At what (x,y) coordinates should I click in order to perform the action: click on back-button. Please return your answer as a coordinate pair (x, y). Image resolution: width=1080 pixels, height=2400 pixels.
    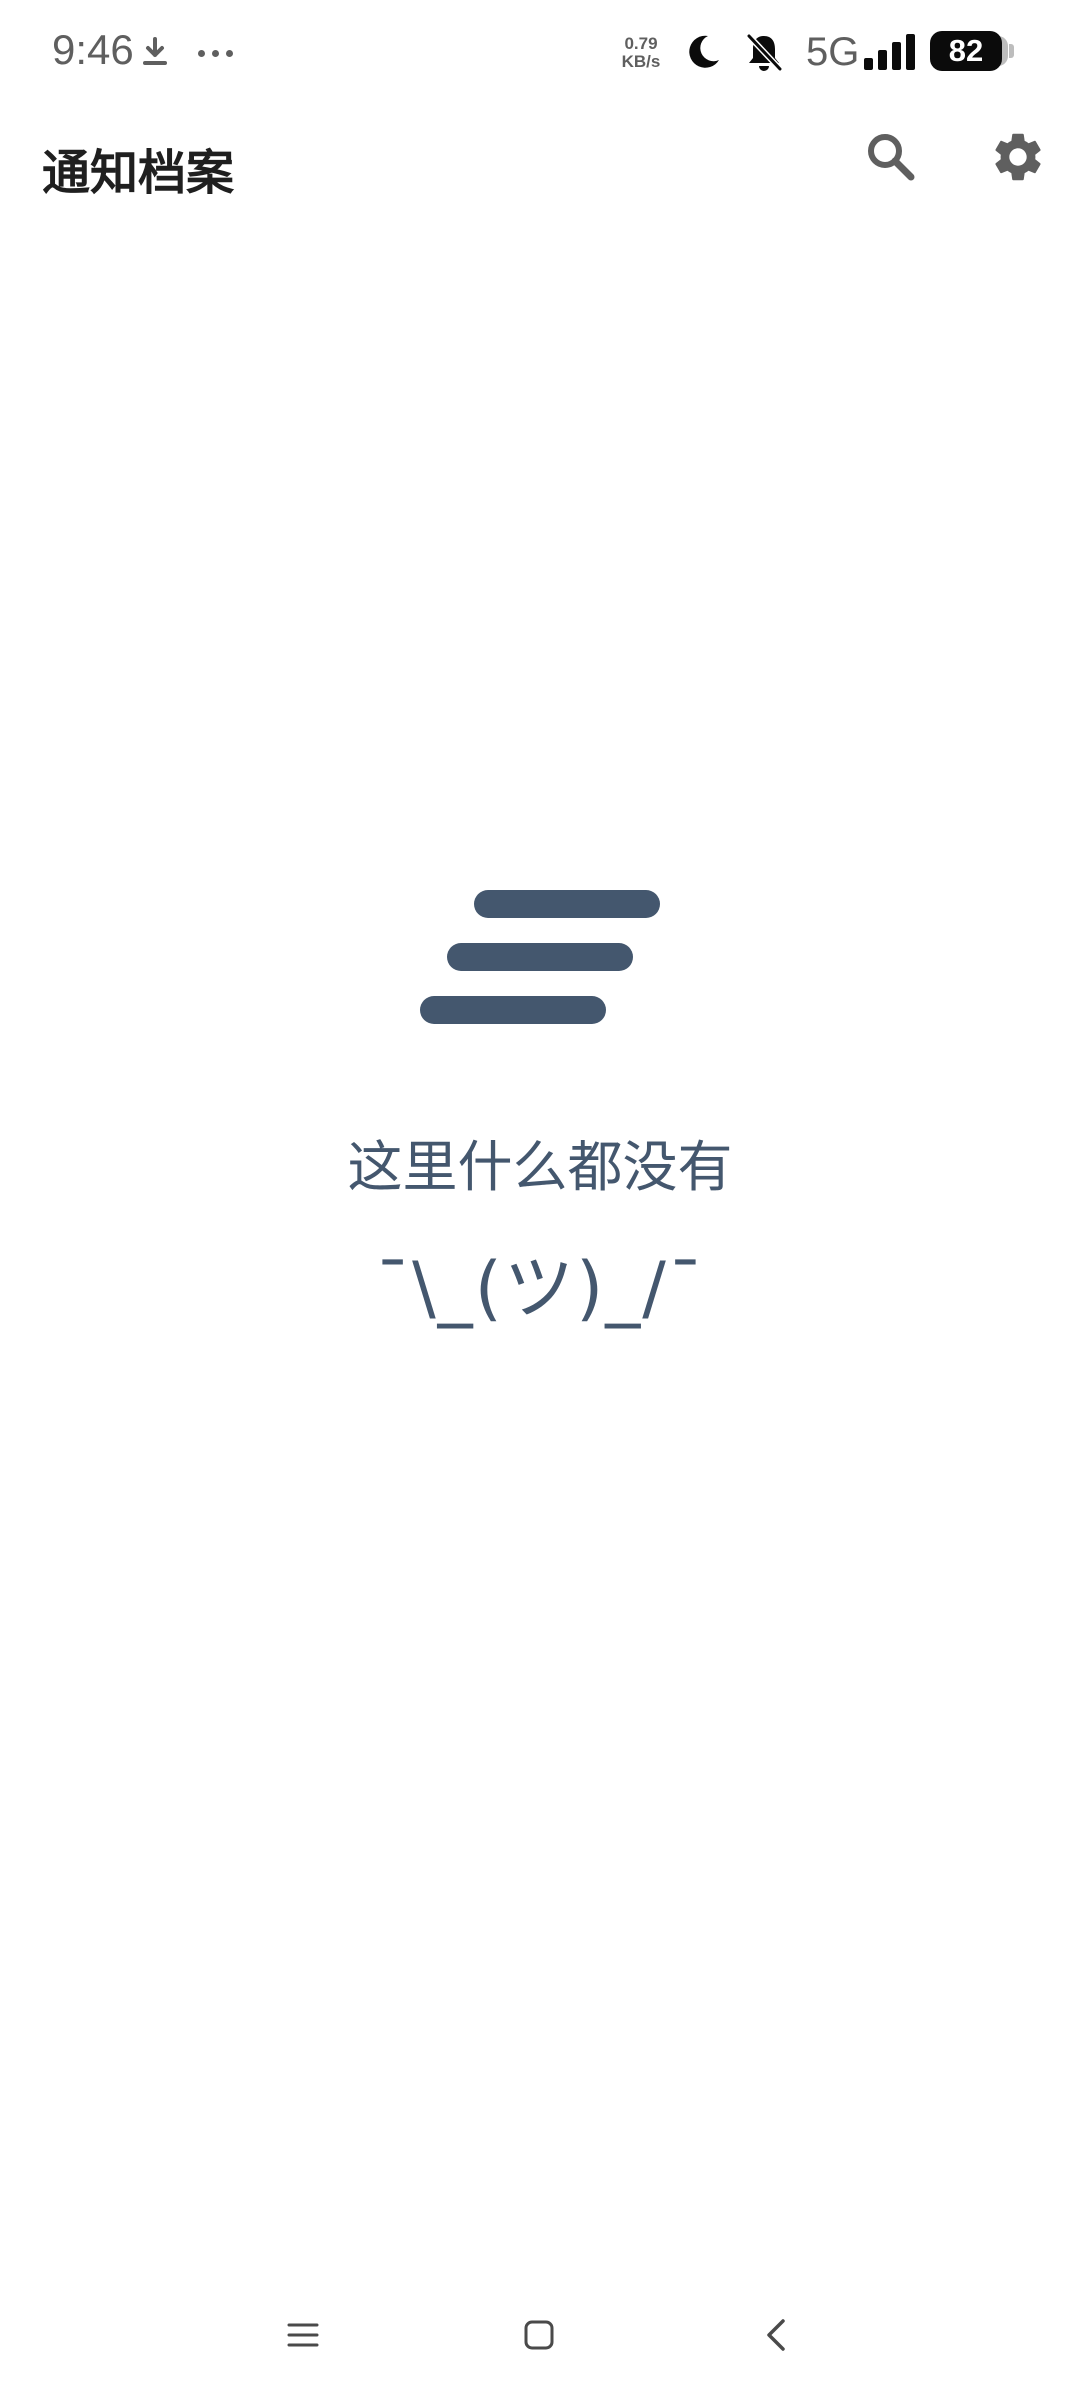
    Looking at the image, I should click on (776, 2335).